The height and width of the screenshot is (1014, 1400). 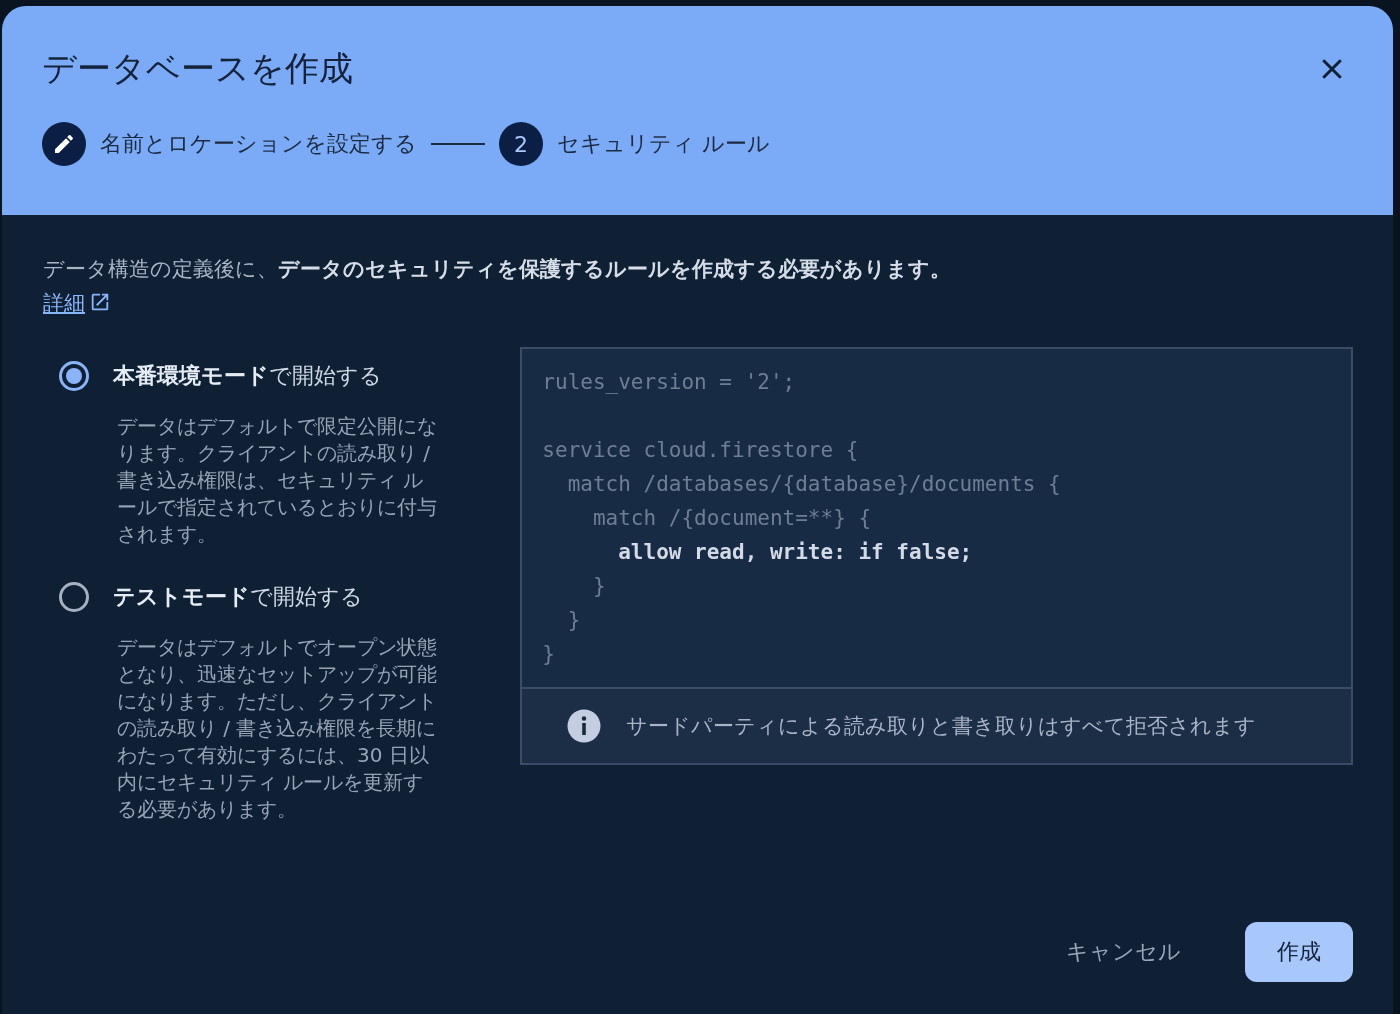 What do you see at coordinates (663, 144) in the screenshot?
I see `step-label: セキュリティ ルール` at bounding box center [663, 144].